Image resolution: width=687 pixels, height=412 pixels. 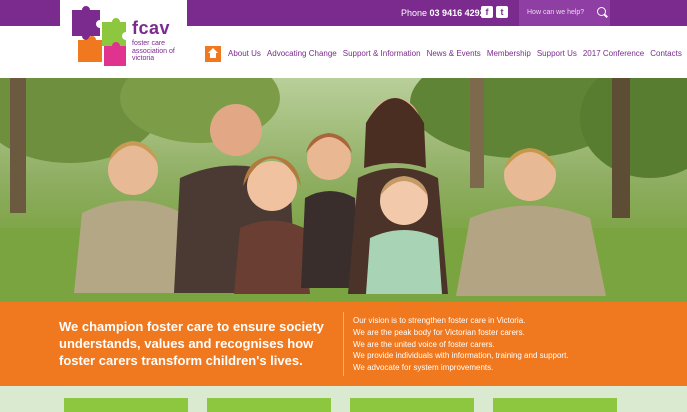 I want to click on nav-item-about: About Us, so click(x=244, y=53).